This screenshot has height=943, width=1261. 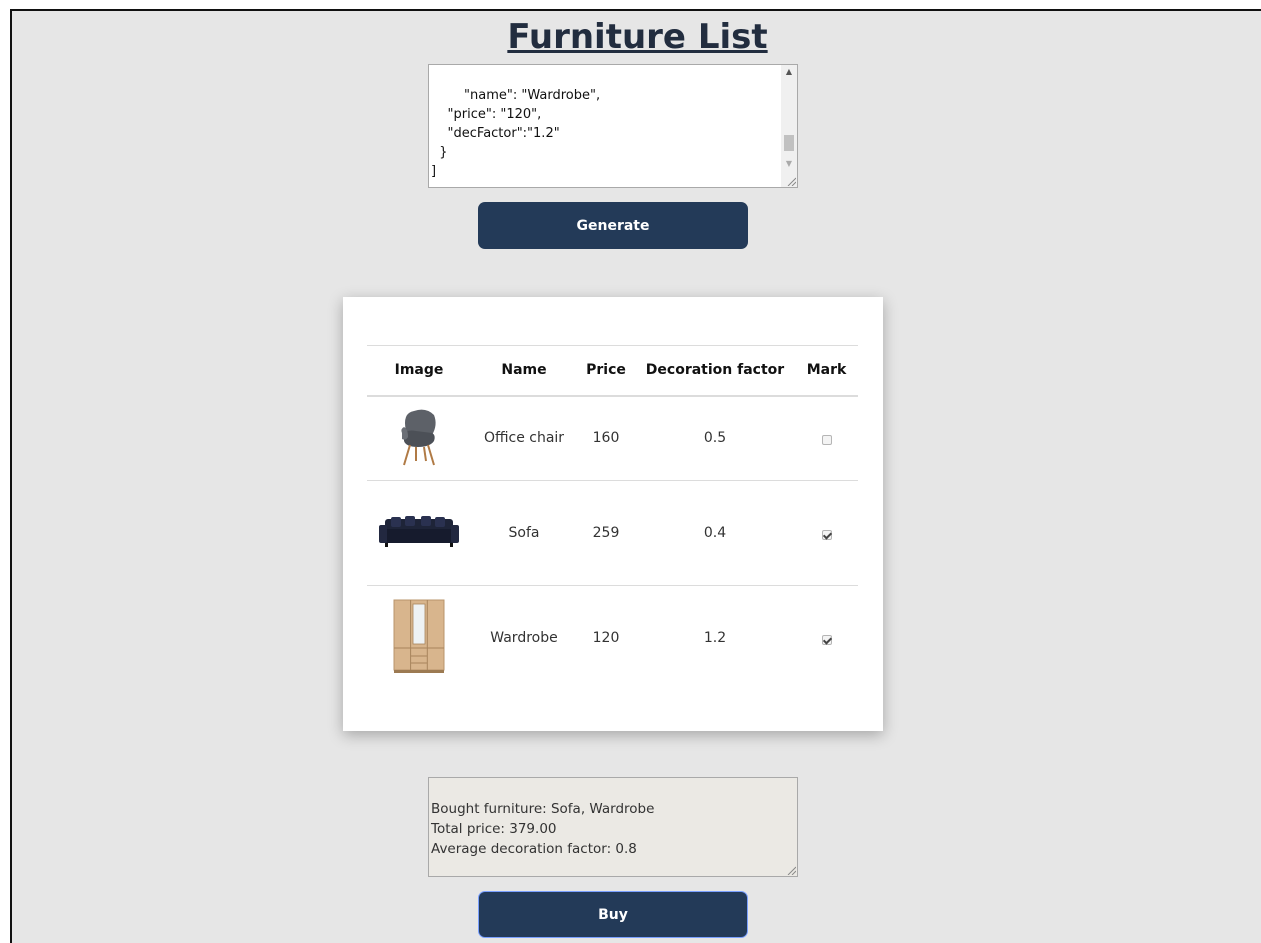 What do you see at coordinates (419, 371) in the screenshot?
I see `column-header-image: Image` at bounding box center [419, 371].